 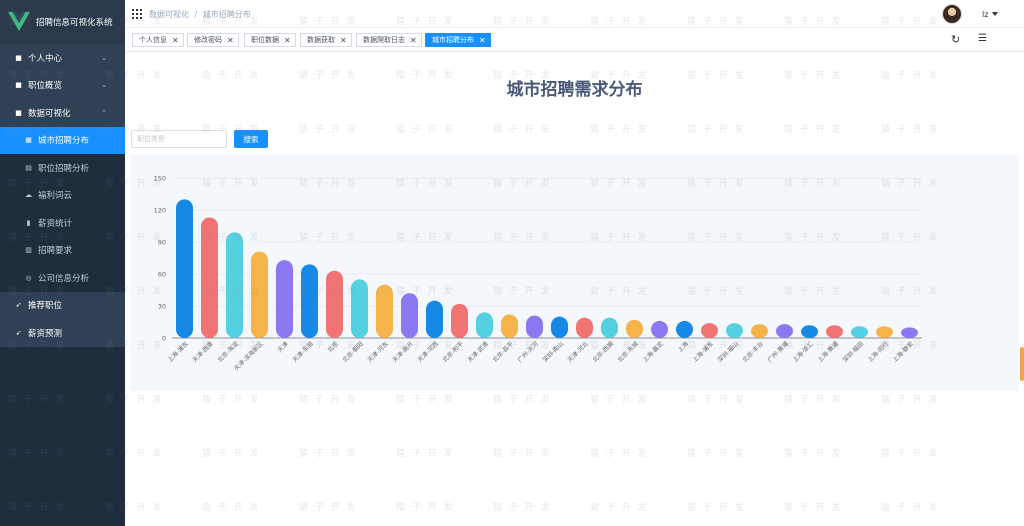 I want to click on x-tick-label: 北京-和平, so click(x=453, y=352).